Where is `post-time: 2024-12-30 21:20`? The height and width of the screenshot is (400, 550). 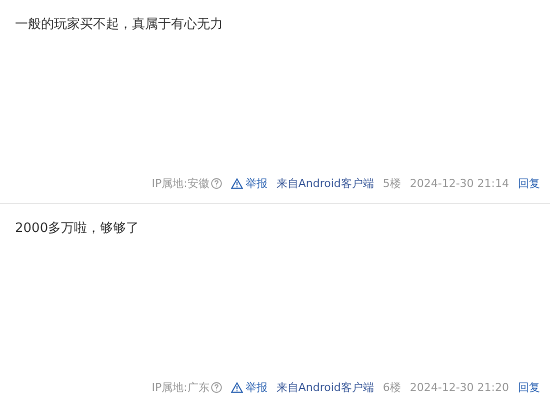
post-time: 2024-12-30 21:20 is located at coordinates (459, 387).